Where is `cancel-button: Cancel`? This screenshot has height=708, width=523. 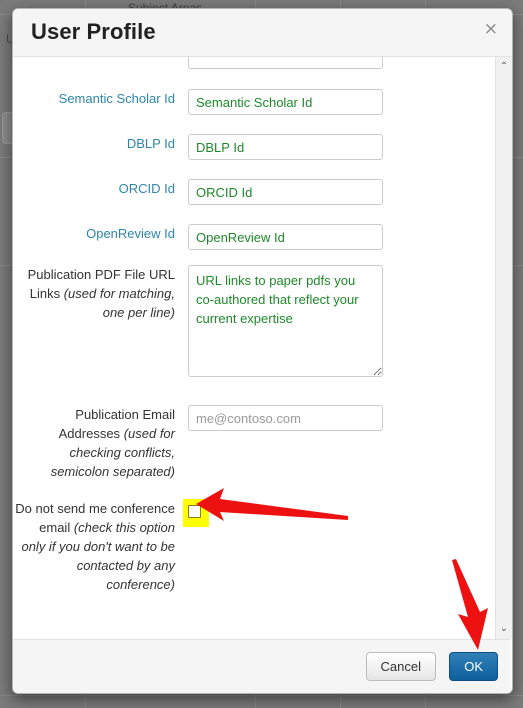 cancel-button: Cancel is located at coordinates (400, 666).